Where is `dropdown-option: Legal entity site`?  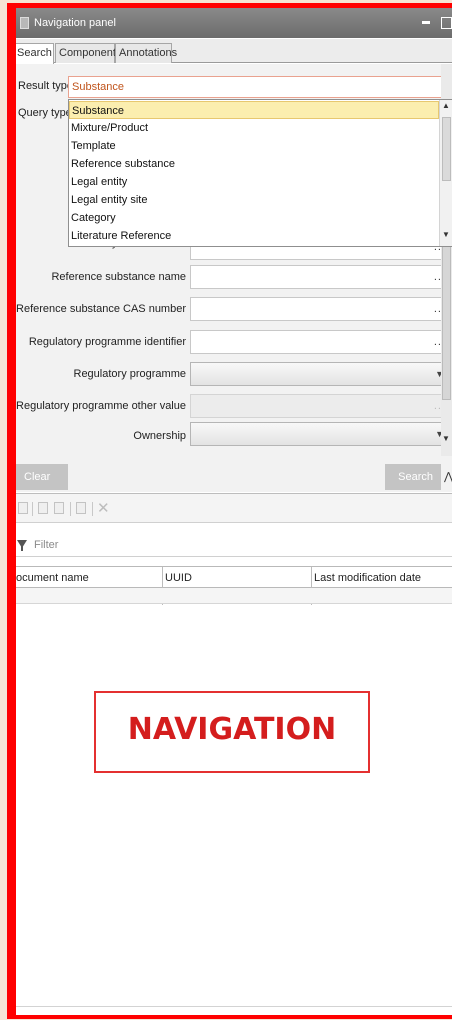 dropdown-option: Legal entity site is located at coordinates (254, 200).